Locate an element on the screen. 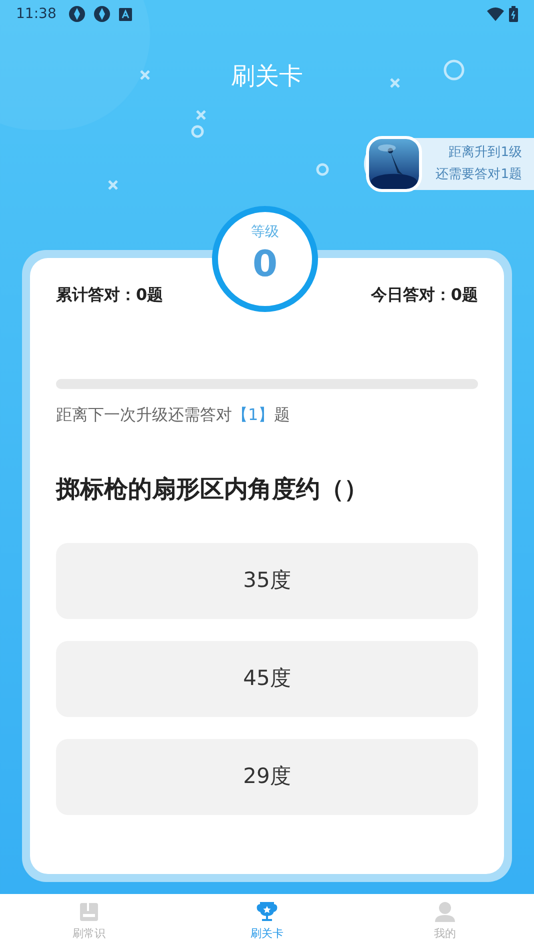 This screenshot has width=534, height=950. level-value: 0 is located at coordinates (265, 265).